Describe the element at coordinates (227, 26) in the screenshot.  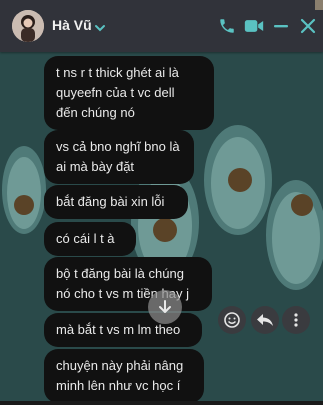
I see `phone-icon` at that location.